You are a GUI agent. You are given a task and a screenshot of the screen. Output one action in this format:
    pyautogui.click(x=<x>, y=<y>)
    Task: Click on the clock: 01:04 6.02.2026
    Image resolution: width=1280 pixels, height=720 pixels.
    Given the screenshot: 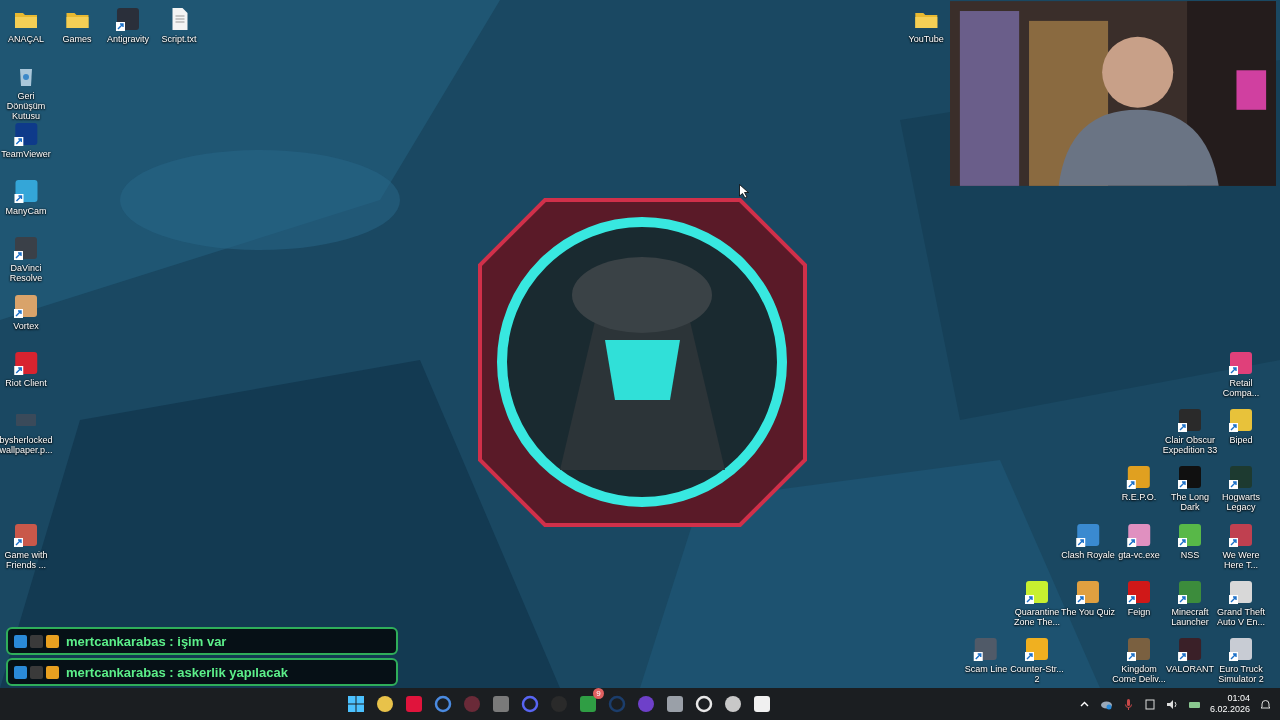 What is the action you would take?
    pyautogui.click(x=1229, y=704)
    